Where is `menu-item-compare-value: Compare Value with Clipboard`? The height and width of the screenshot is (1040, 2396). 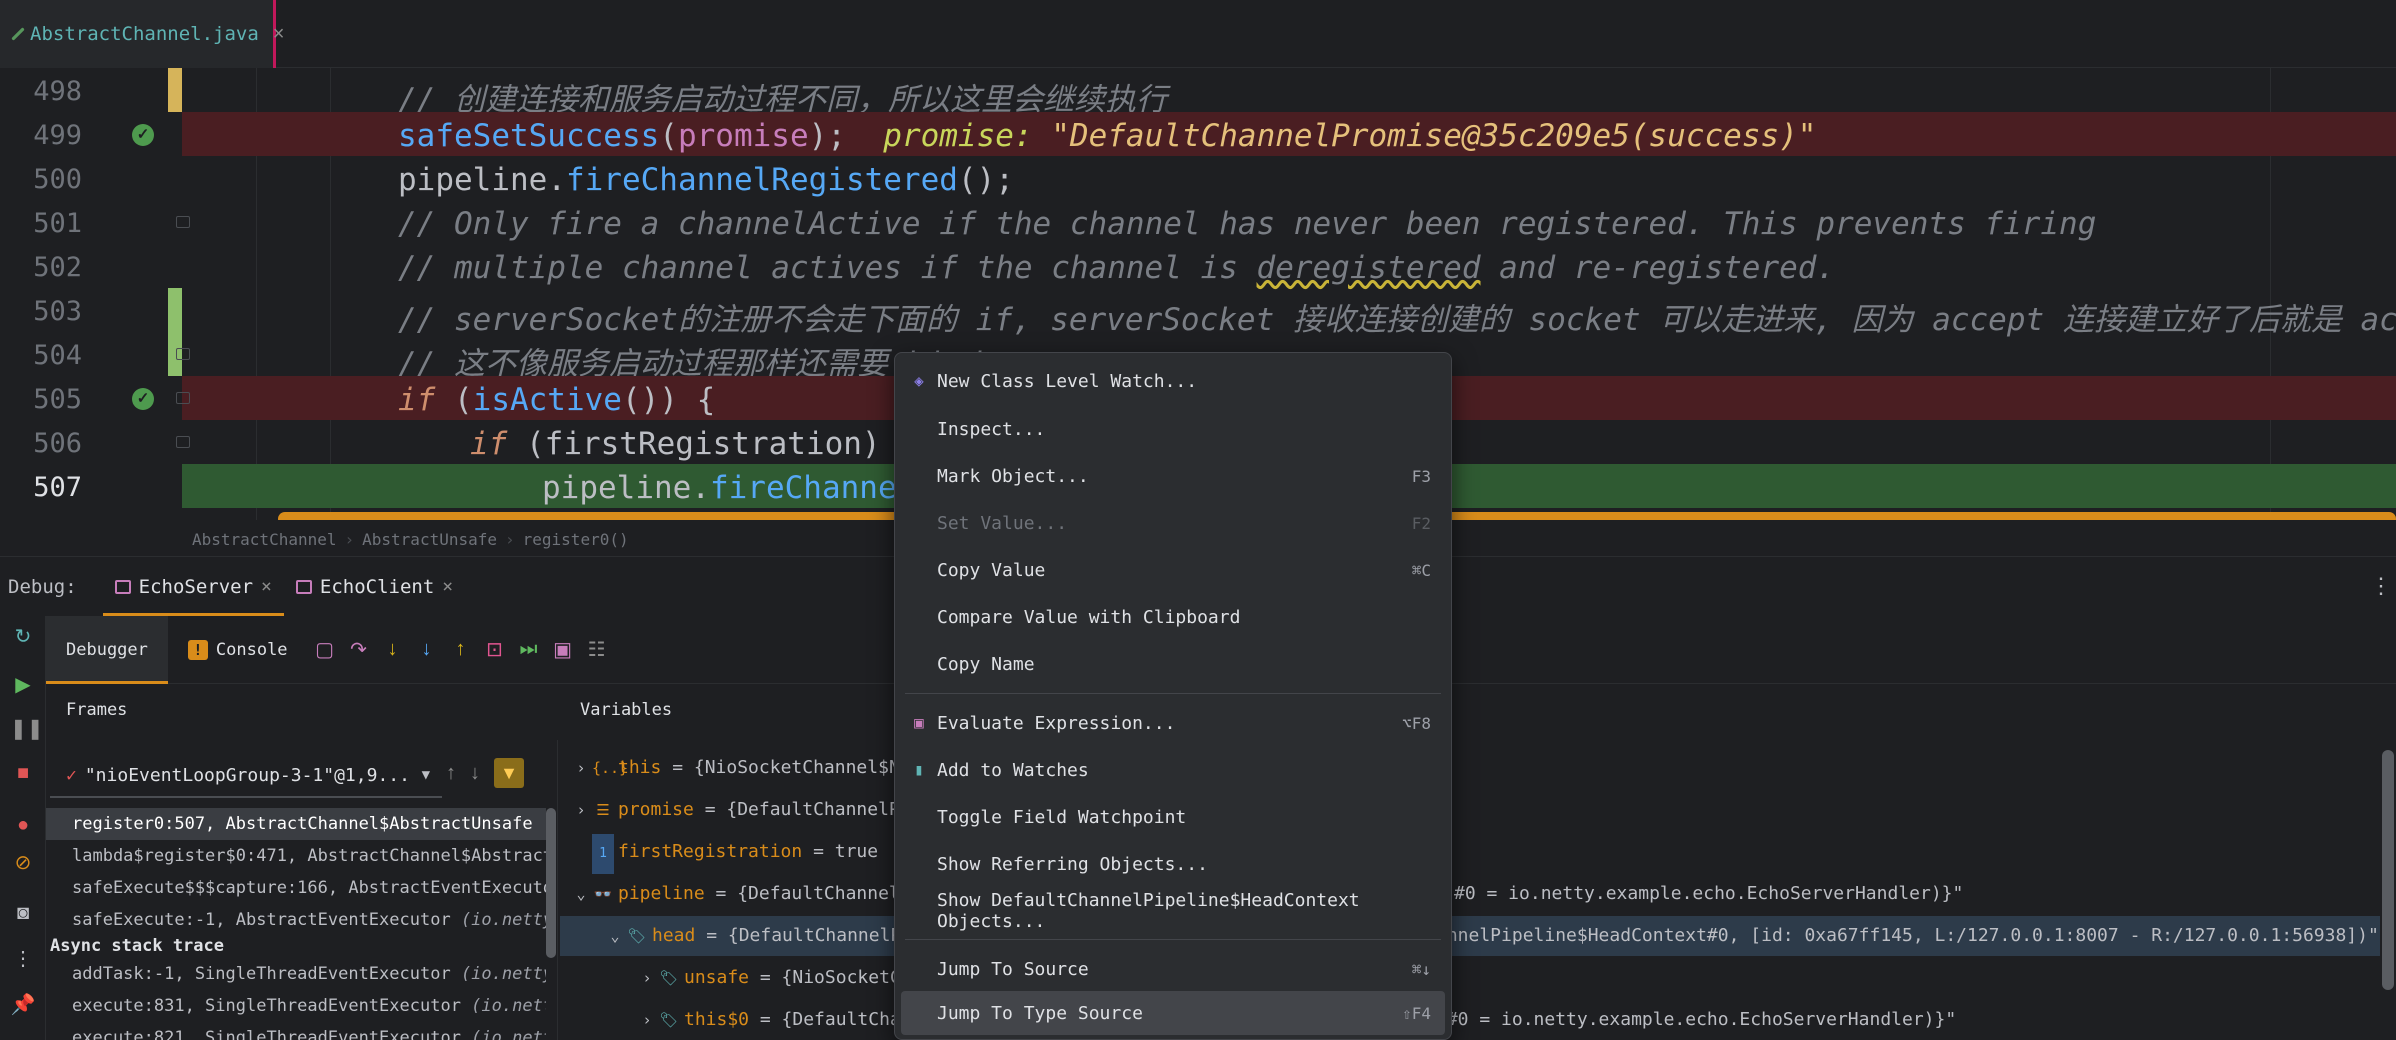 menu-item-compare-value: Compare Value with Clipboard is located at coordinates (1173, 617).